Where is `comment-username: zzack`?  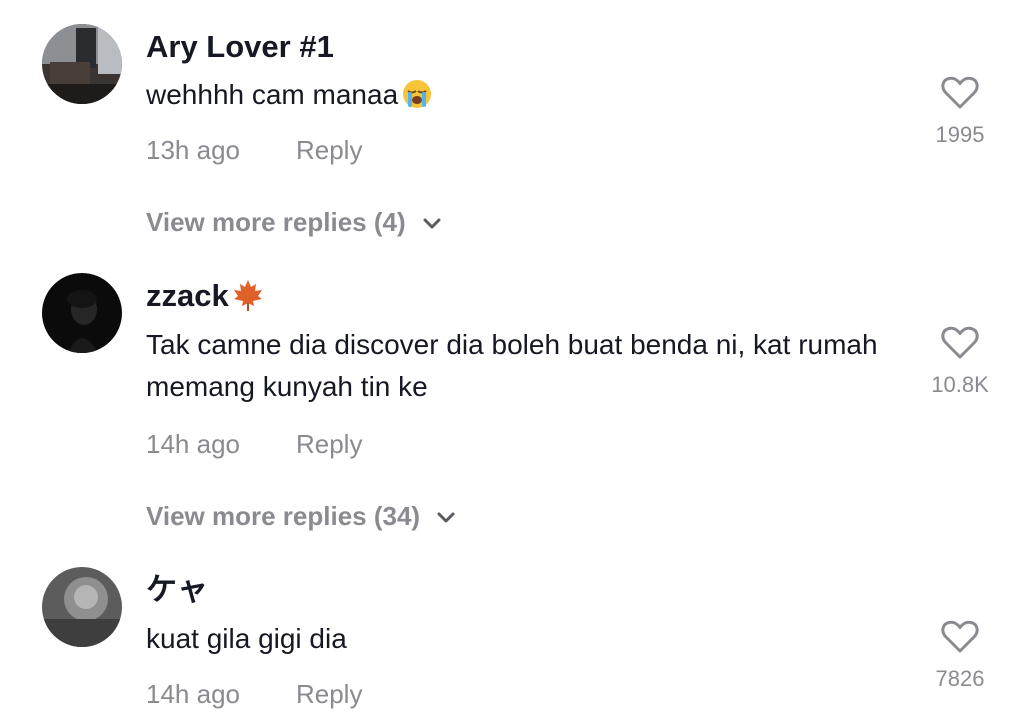 comment-username: zzack is located at coordinates (205, 296).